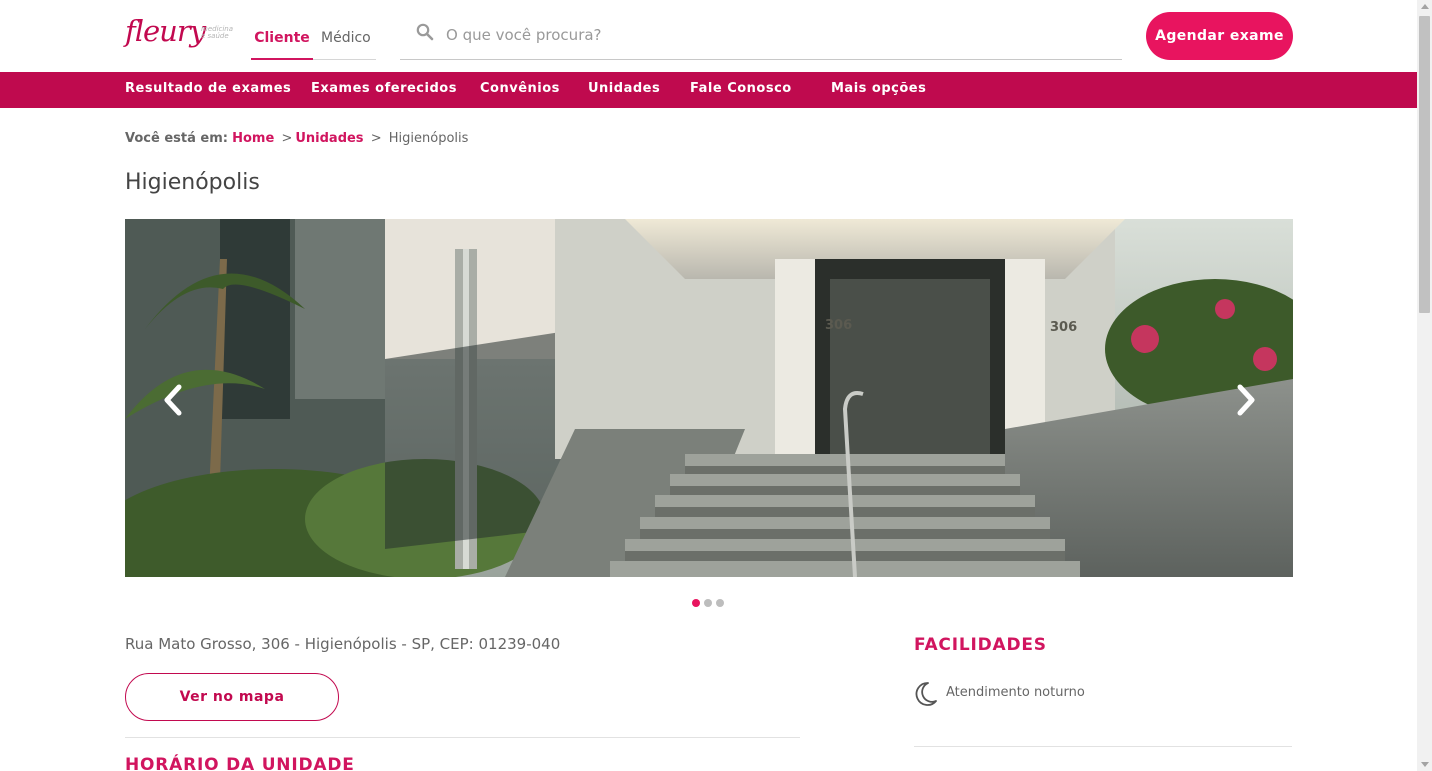 Image resolution: width=1432 pixels, height=771 pixels. Describe the element at coordinates (329, 138) in the screenshot. I see `breadcrumb-unidades-link: Unidades` at that location.